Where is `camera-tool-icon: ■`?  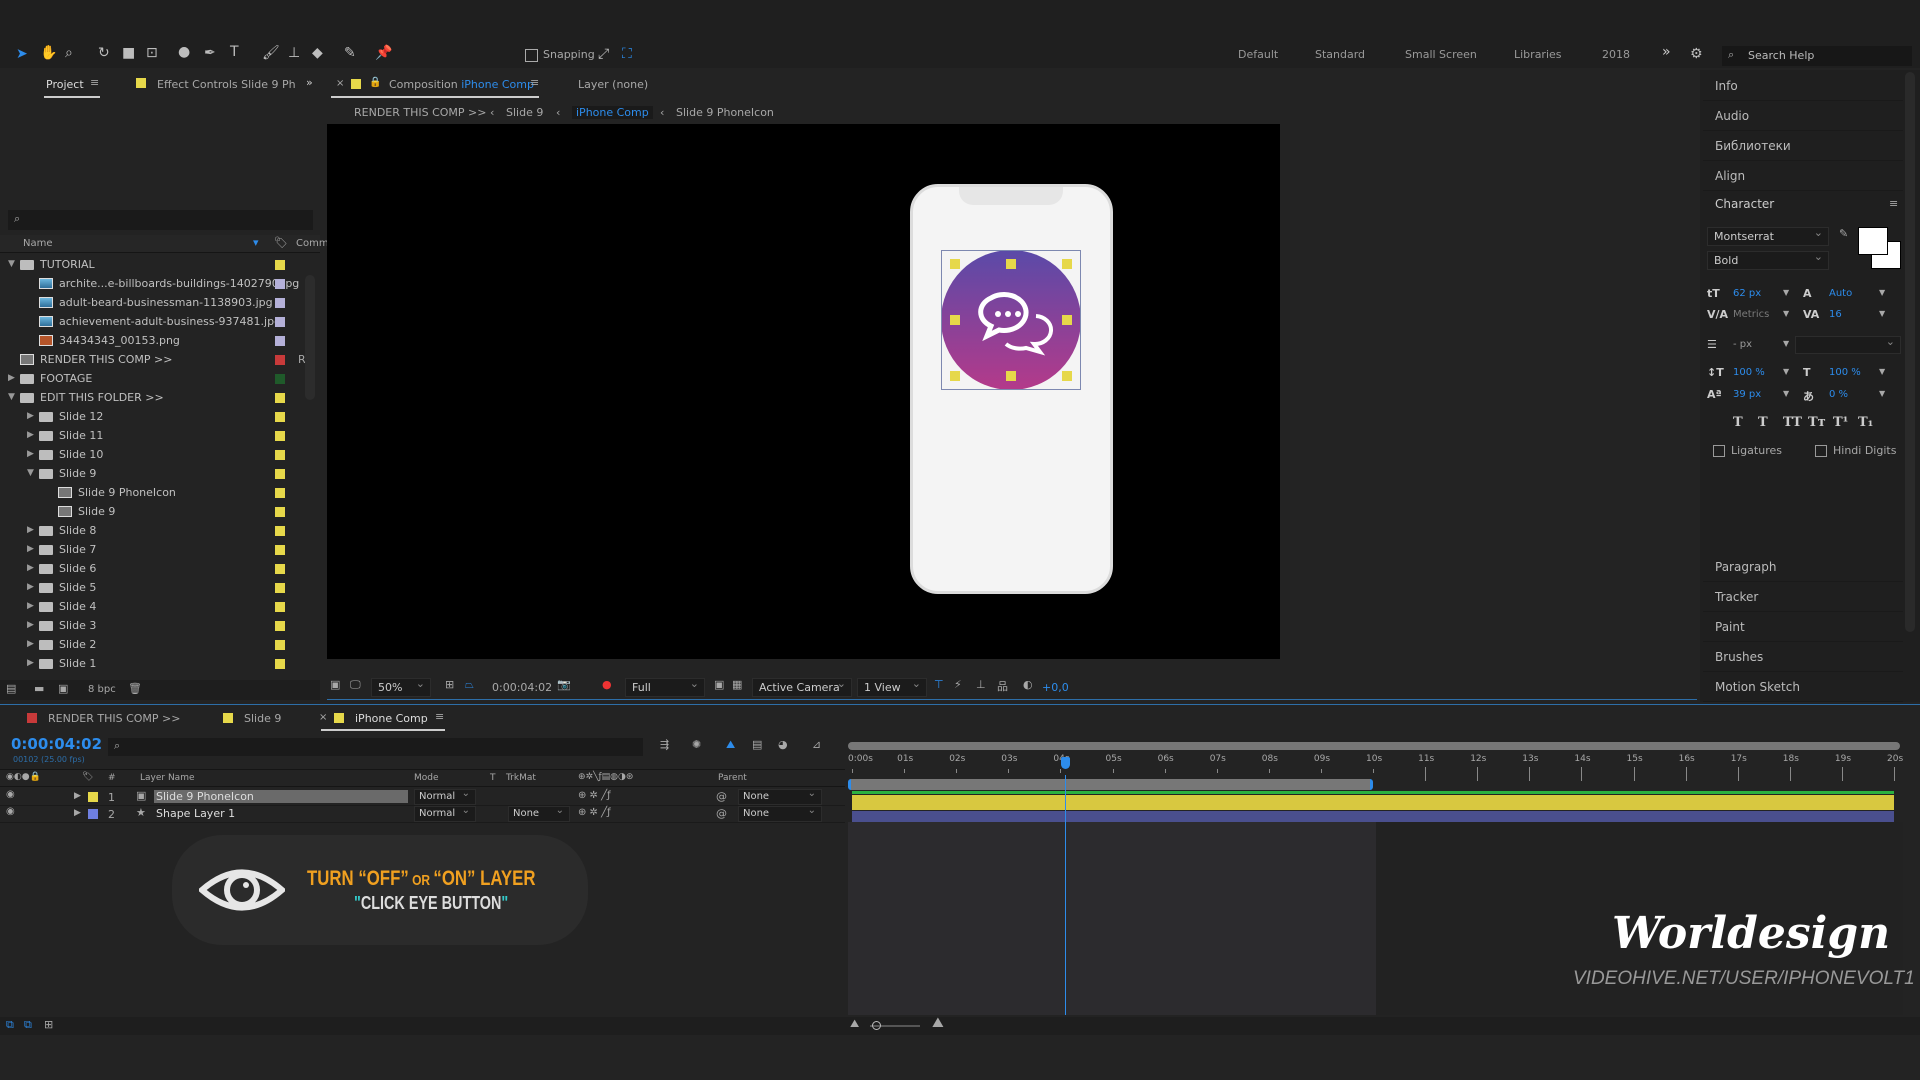
camera-tool-icon: ■ is located at coordinates (128, 53).